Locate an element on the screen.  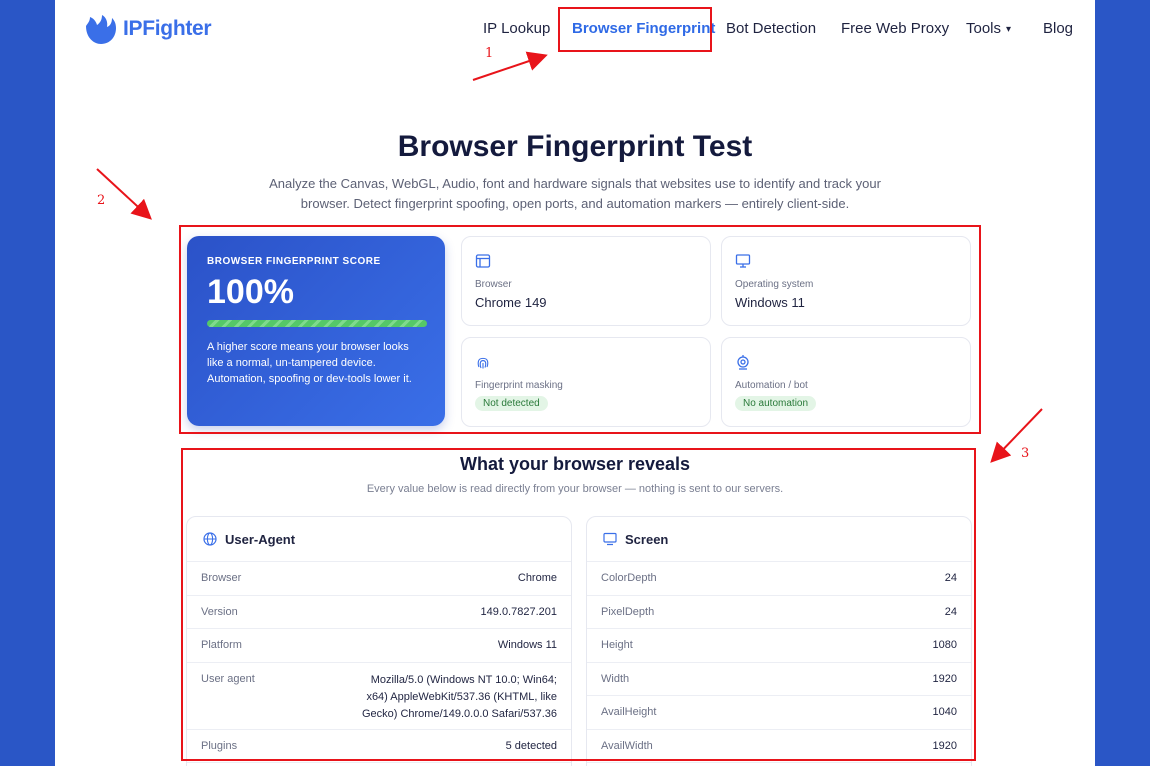
nav-blog: Blog is located at coordinates (1058, 28).